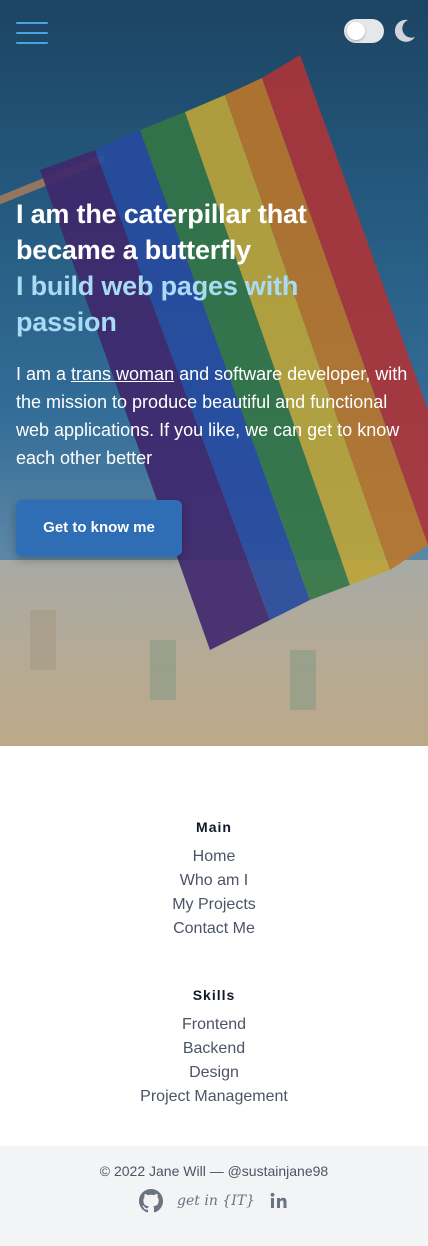 This screenshot has height=1246, width=428. What do you see at coordinates (214, 1171) in the screenshot?
I see `copyright-text: © 2022 Jane Will — @sustainjane98` at bounding box center [214, 1171].